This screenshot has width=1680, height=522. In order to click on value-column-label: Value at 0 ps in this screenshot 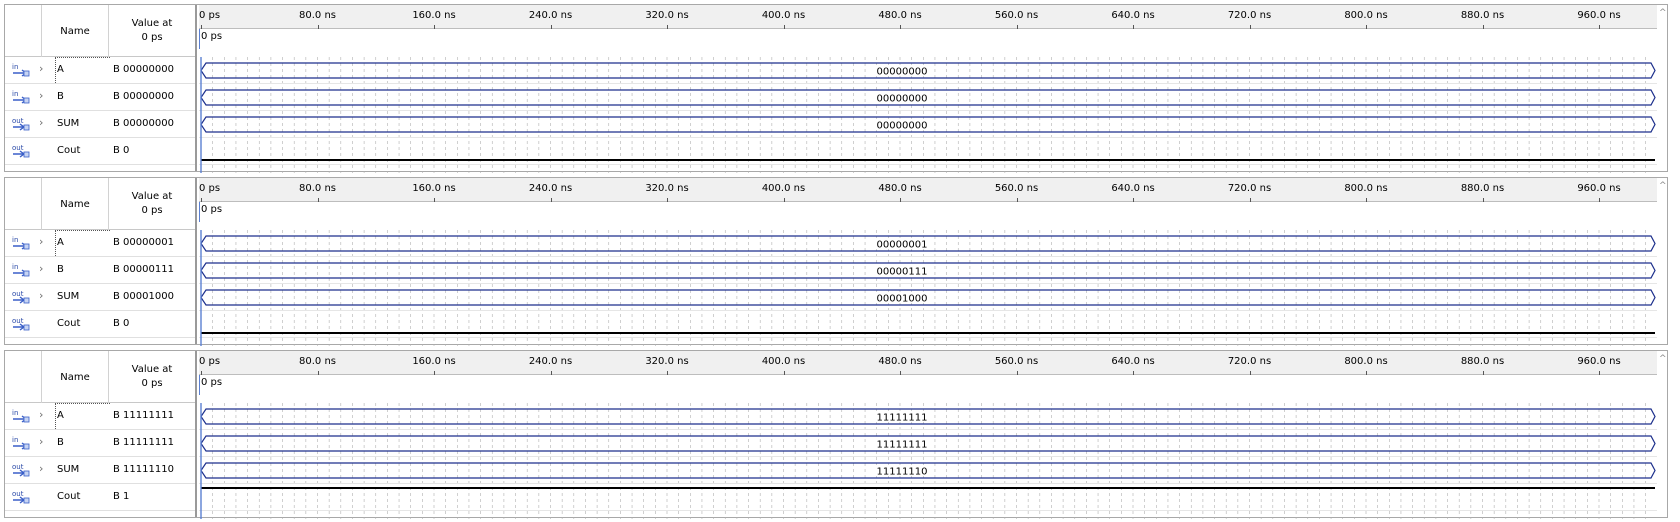, I will do `click(152, 204)`.